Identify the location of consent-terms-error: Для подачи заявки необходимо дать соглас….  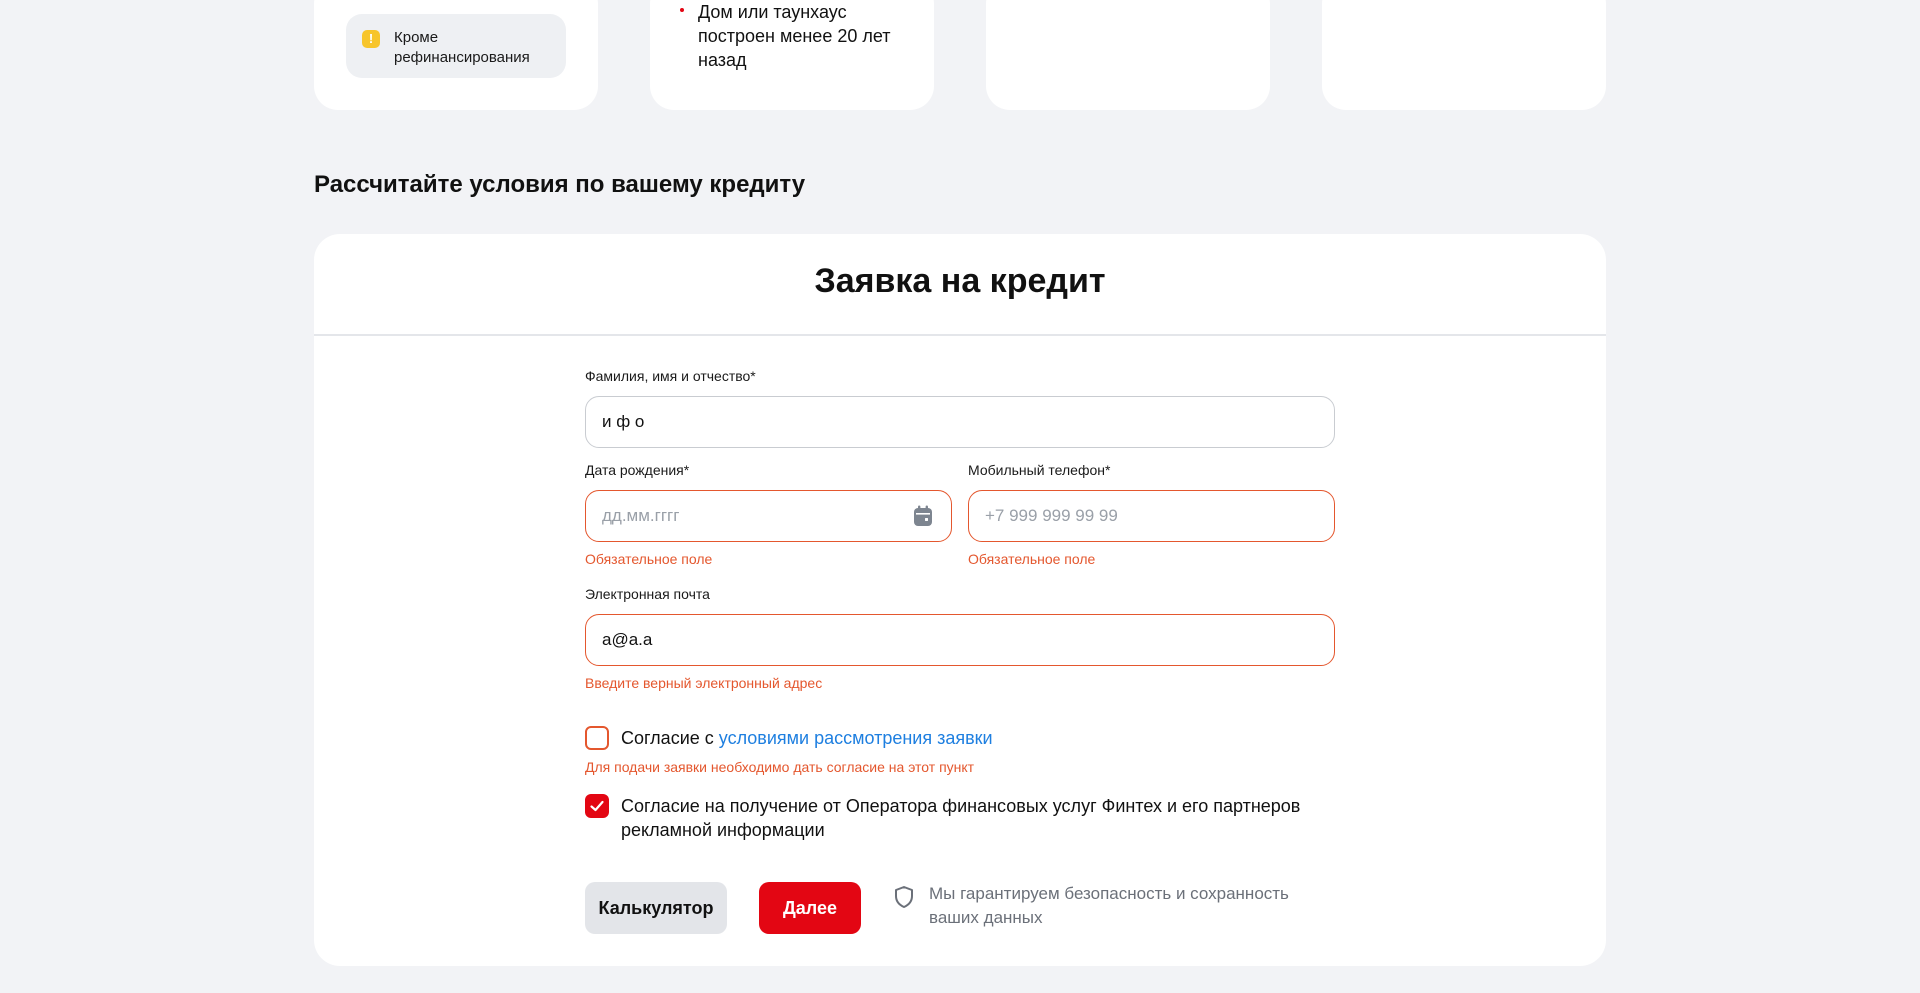
(780, 767).